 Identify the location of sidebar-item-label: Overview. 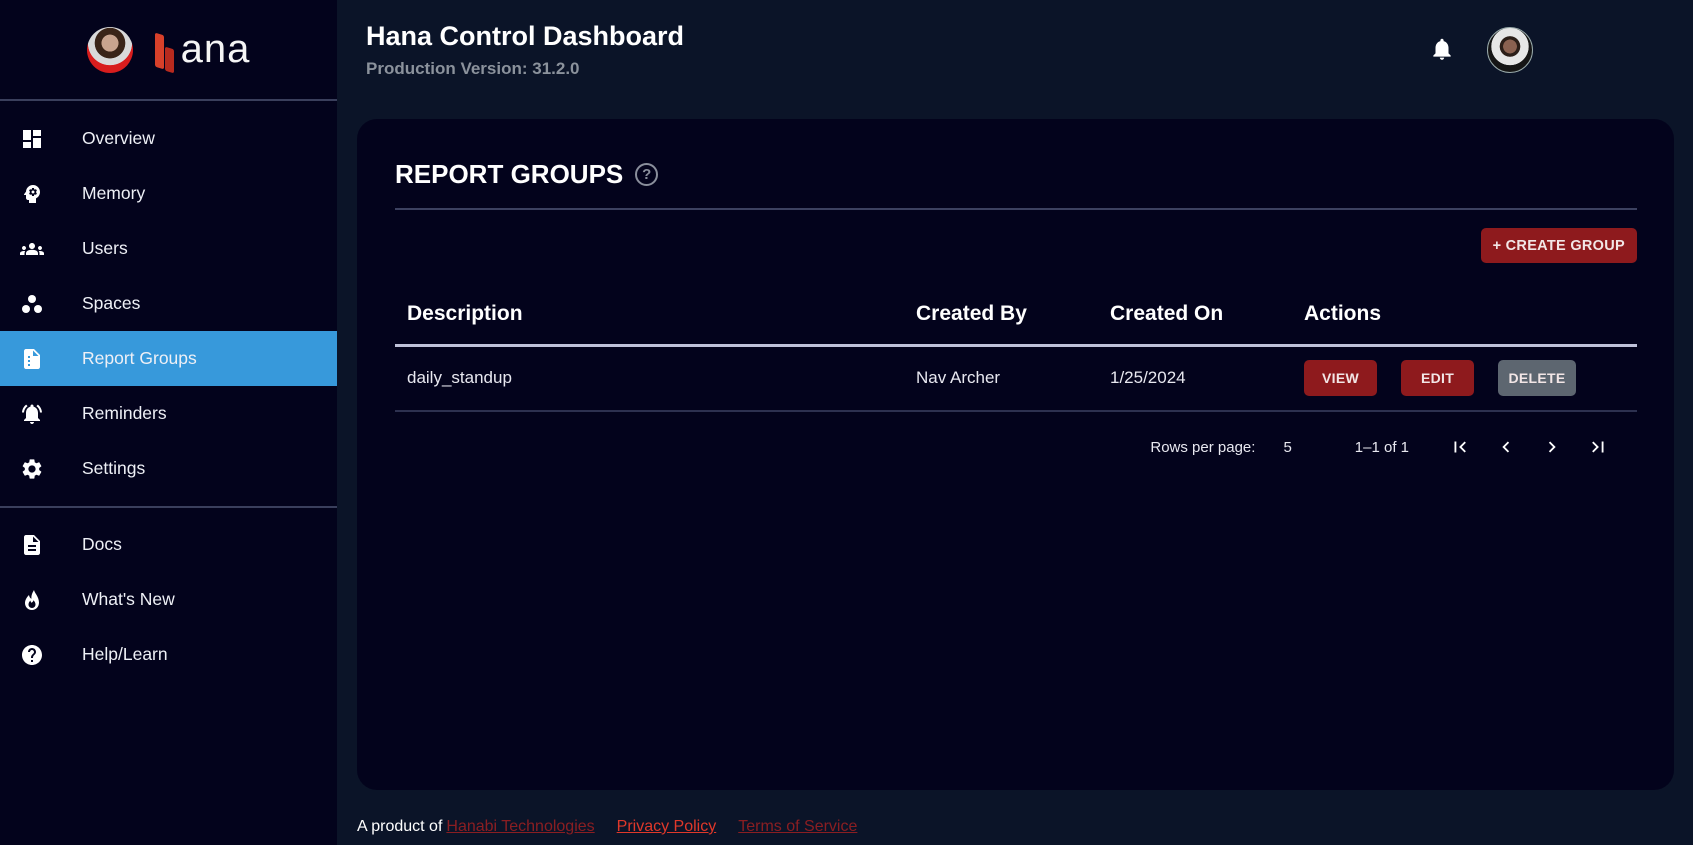
(118, 138).